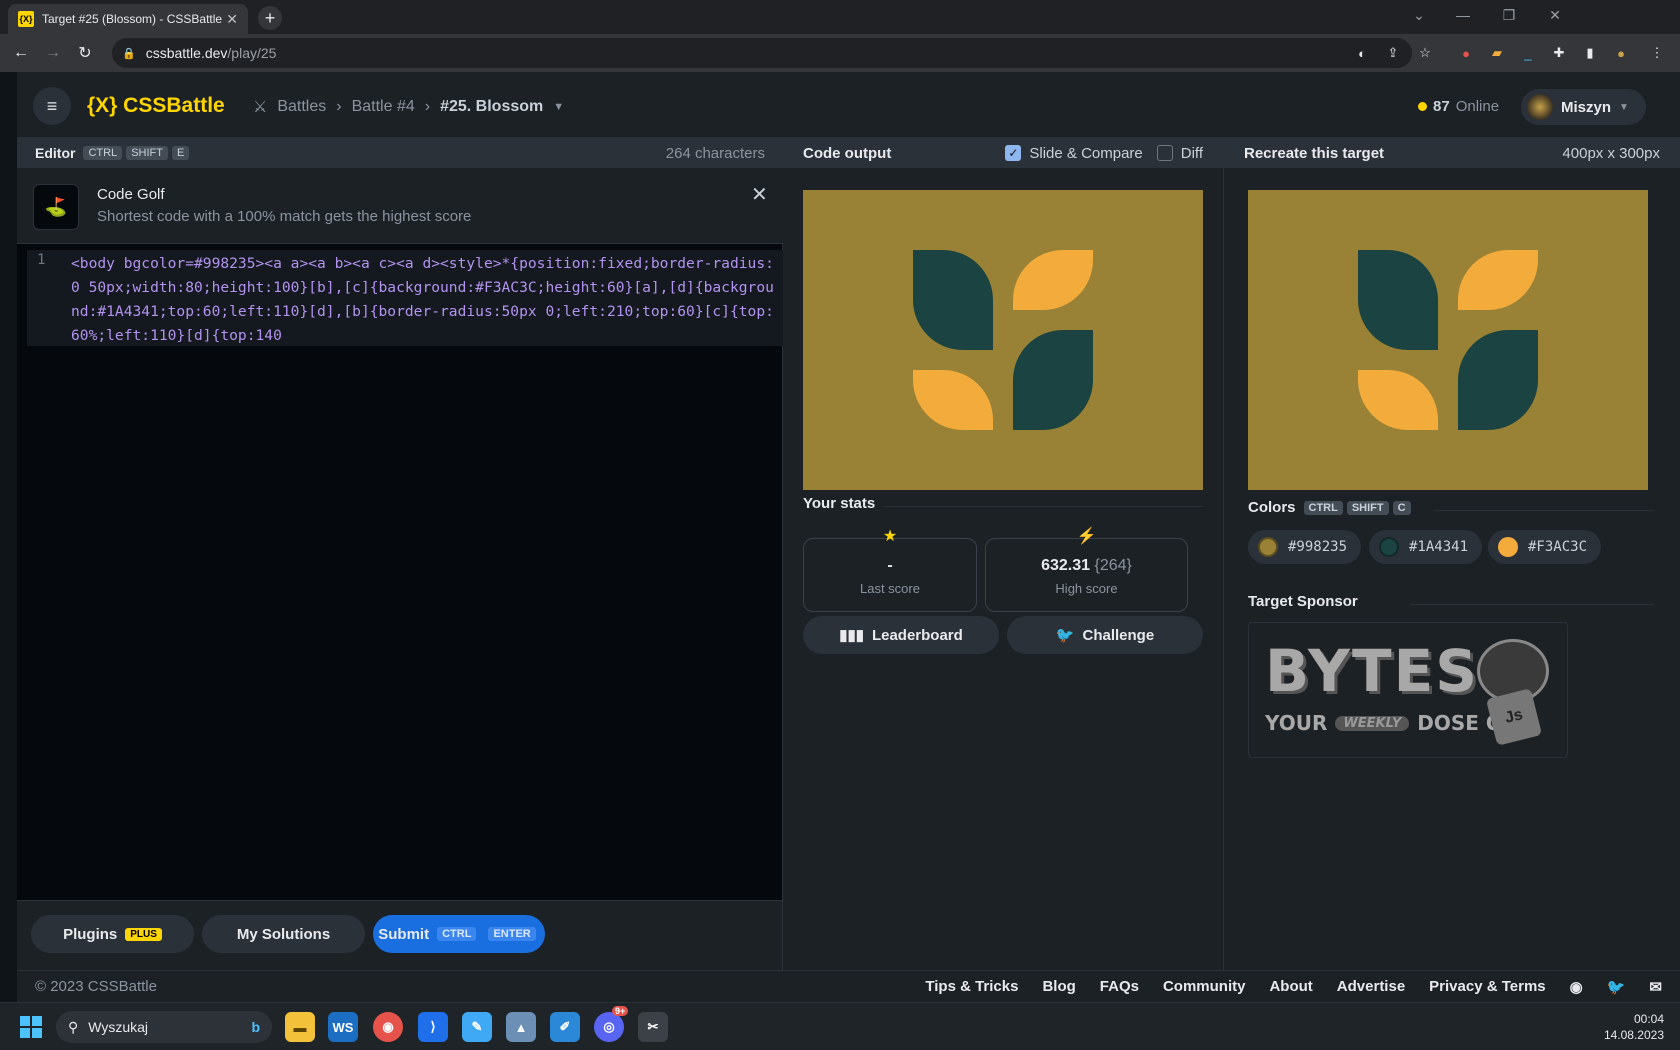 The width and height of the screenshot is (1680, 1050). Describe the element at coordinates (1003, 340) in the screenshot. I see `output-preview` at that location.